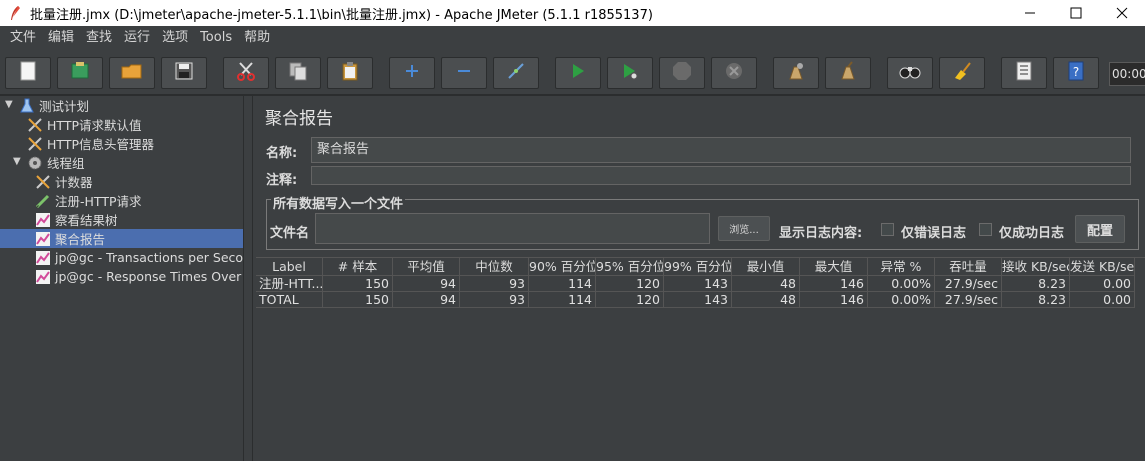 The image size is (1145, 461). I want to click on tree-item-http-defaults: HTTP请求默认值, so click(84, 124).